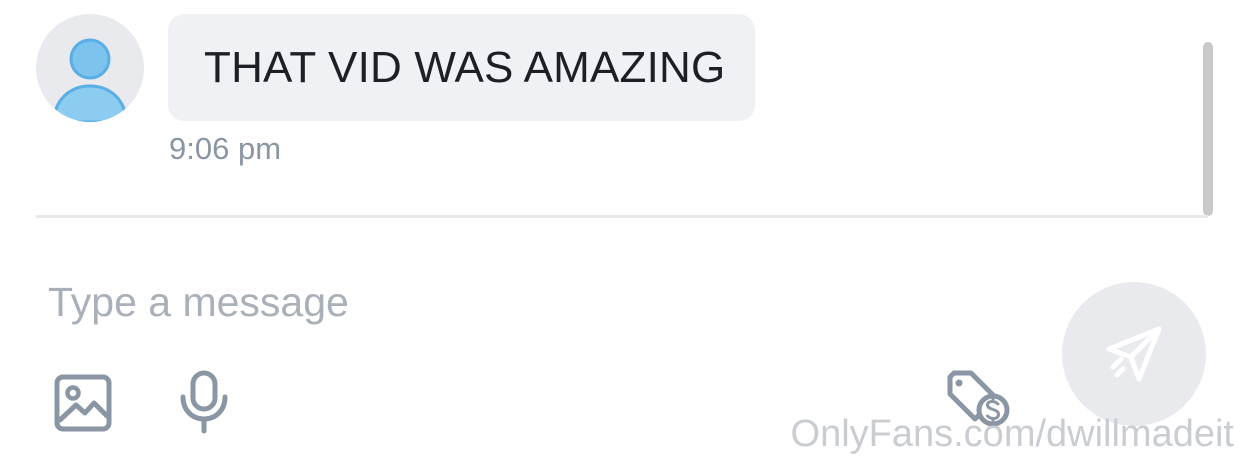 The image size is (1242, 461). Describe the element at coordinates (538, 302) in the screenshot. I see `message-input` at that location.